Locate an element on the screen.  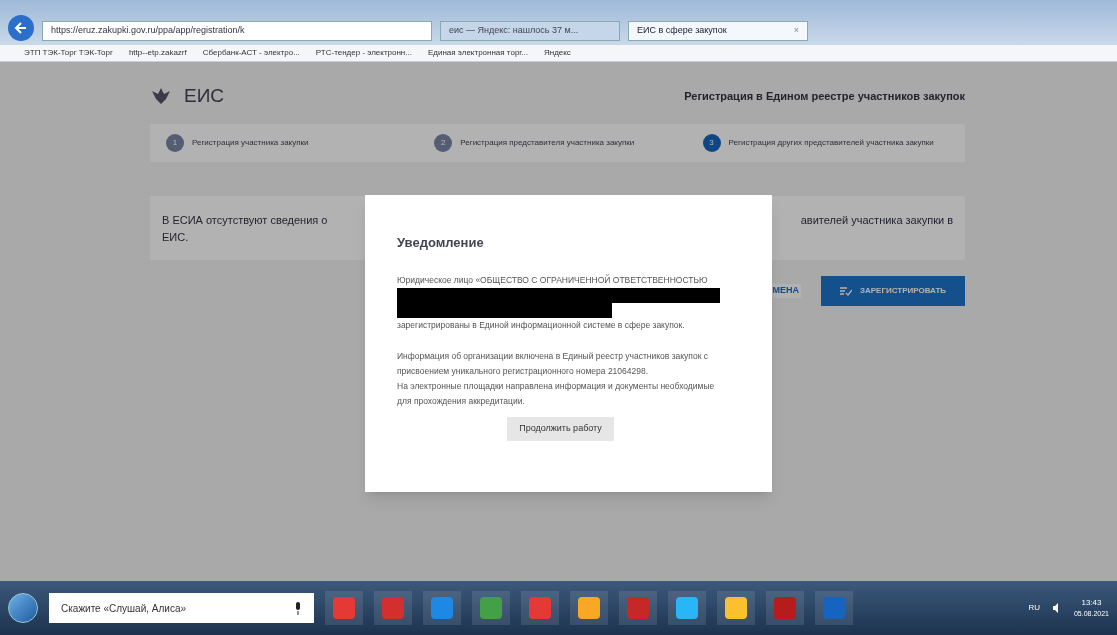
back-arrow-icon is located at coordinates (21, 28).